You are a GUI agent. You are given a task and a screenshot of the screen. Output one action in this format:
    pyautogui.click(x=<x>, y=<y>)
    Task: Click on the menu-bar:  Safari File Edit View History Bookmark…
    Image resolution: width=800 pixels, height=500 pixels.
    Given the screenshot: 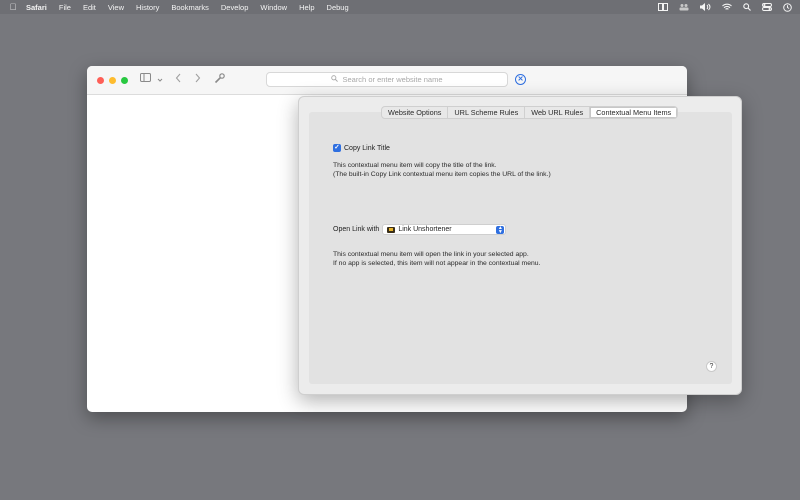 What is the action you would take?
    pyautogui.click(x=400, y=7)
    